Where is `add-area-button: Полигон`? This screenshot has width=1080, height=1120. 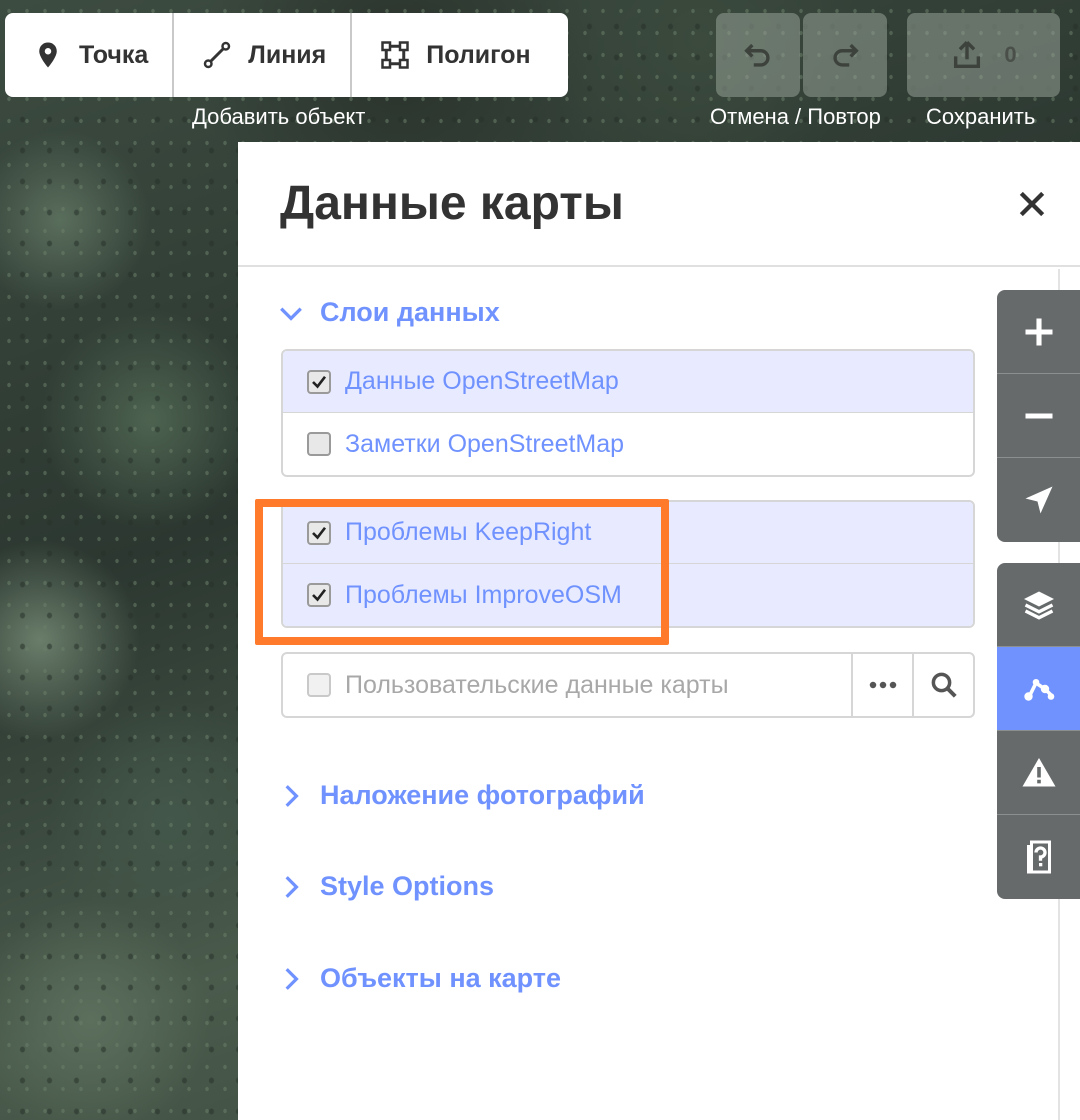 add-area-button: Полигон is located at coordinates (453, 55).